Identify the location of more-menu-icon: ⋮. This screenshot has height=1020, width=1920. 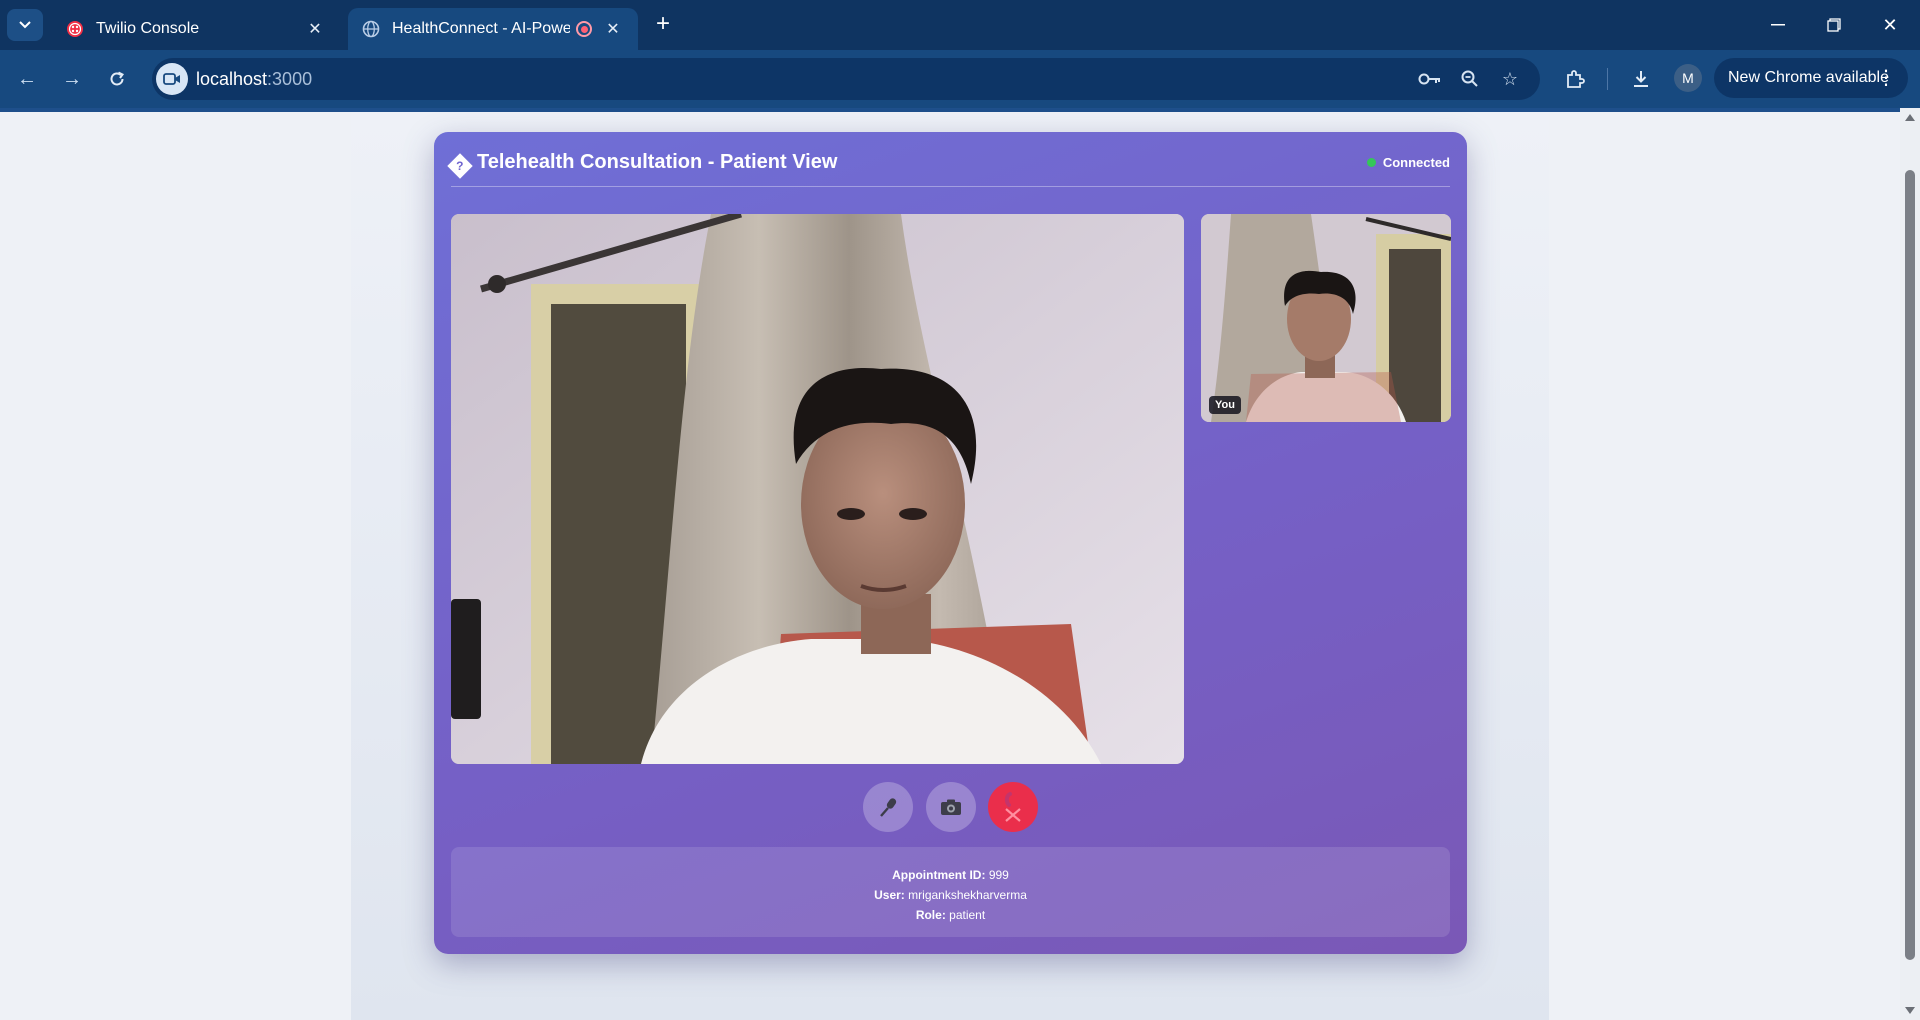
(1886, 77).